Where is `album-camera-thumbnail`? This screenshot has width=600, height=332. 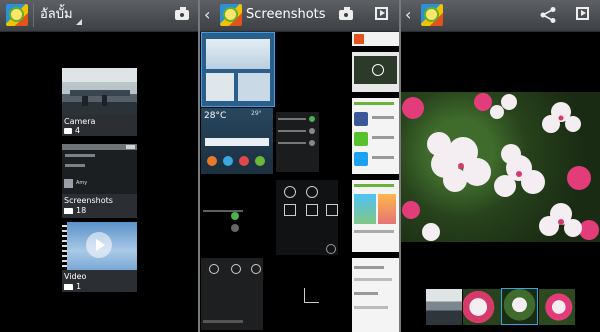
album-camera-thumbnail is located at coordinates (99, 91).